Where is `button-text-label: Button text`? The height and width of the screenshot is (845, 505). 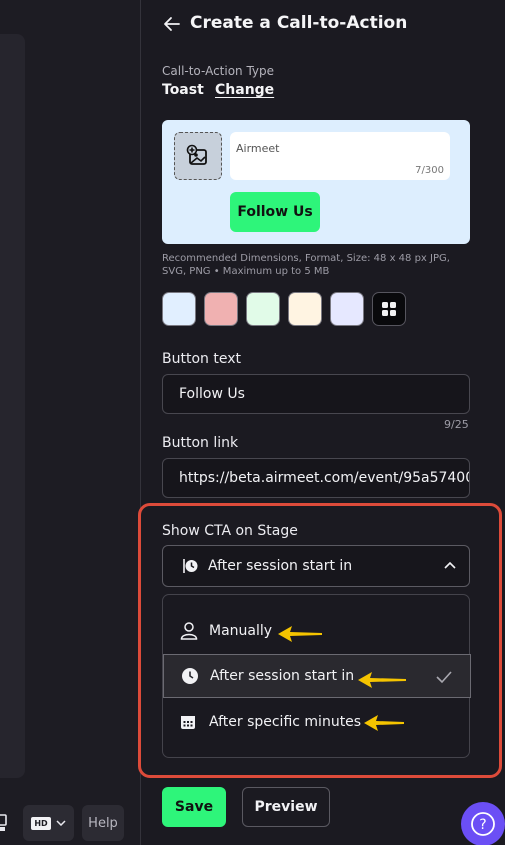 button-text-label: Button text is located at coordinates (201, 359).